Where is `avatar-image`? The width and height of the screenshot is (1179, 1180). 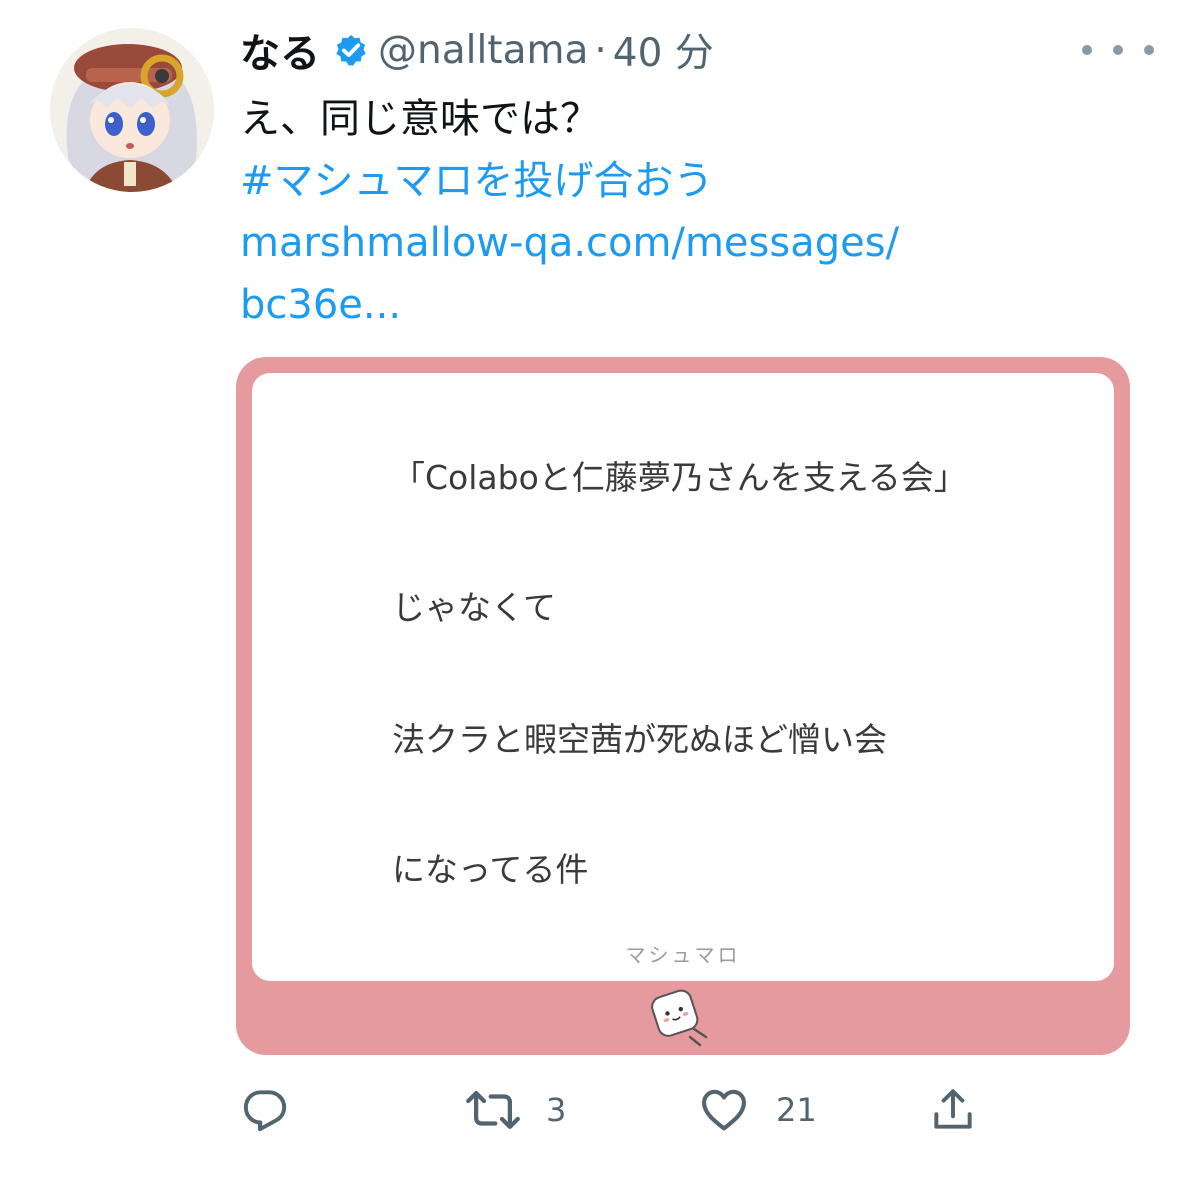
avatar-image is located at coordinates (132, 110).